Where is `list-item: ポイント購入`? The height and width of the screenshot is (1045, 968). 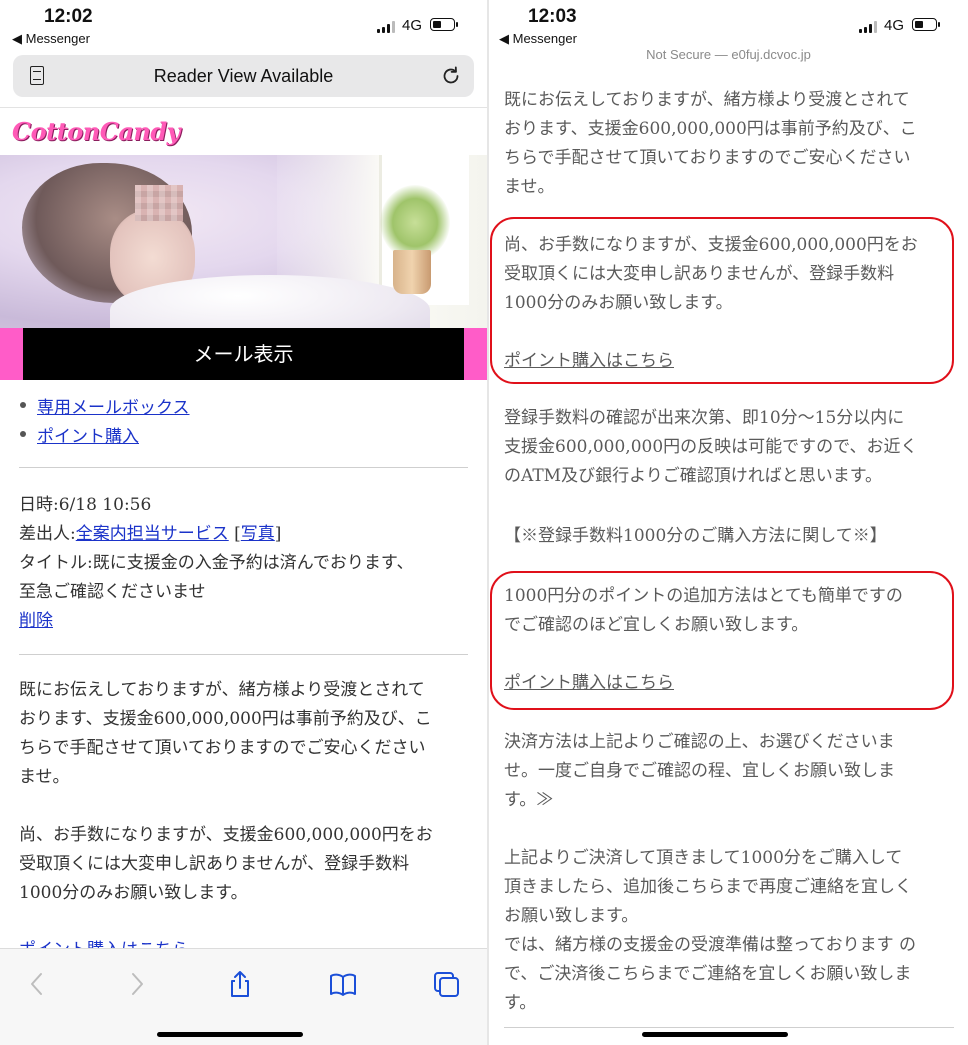 list-item: ポイント購入 is located at coordinates (105, 436).